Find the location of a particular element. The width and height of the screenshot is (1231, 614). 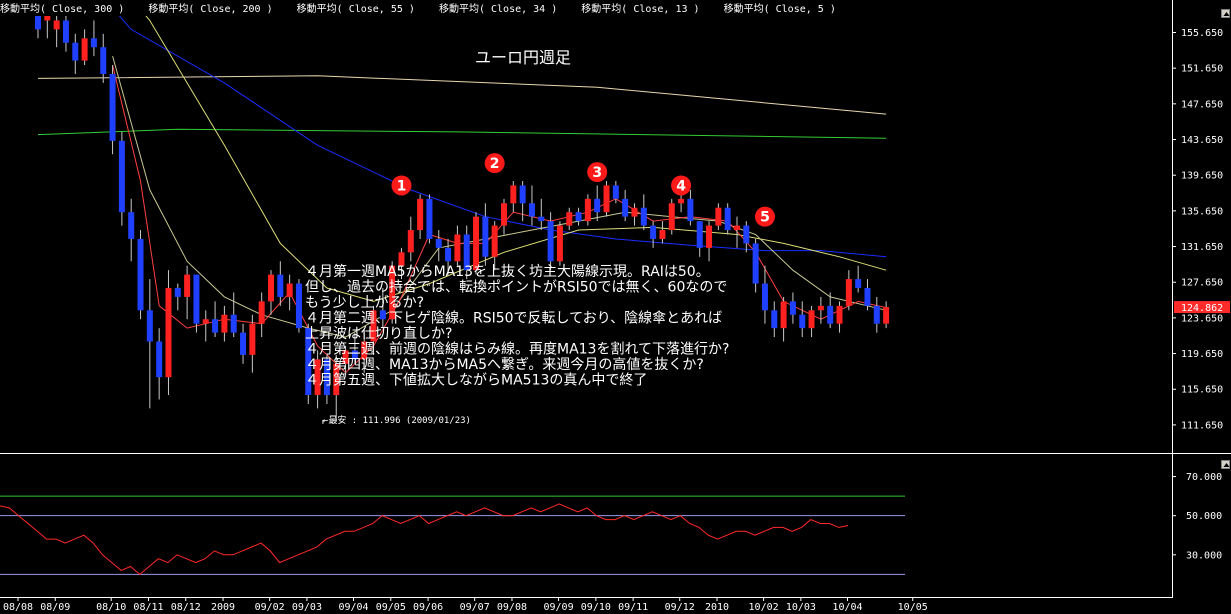

x-tick-label: 08/09 is located at coordinates (55, 607).